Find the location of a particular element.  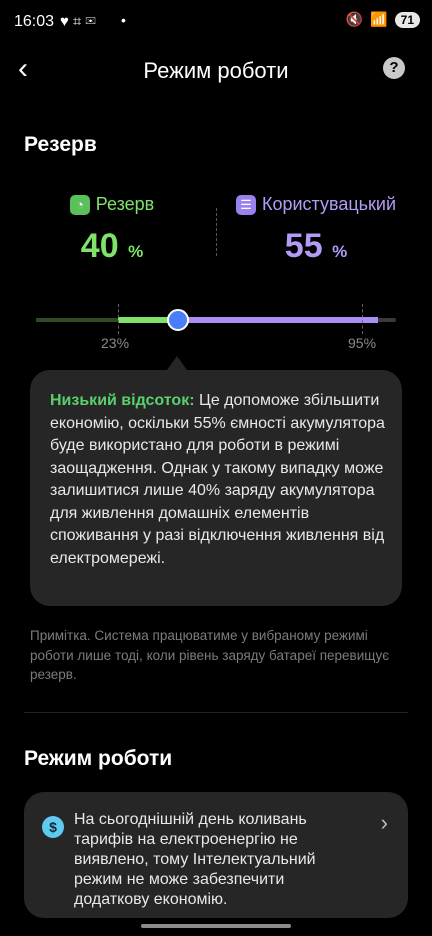

slider-track-custom is located at coordinates (278, 320).